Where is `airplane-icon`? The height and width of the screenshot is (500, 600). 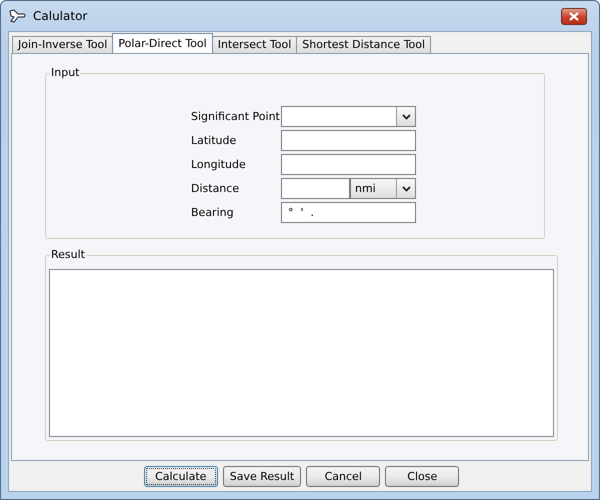 airplane-icon is located at coordinates (18, 16).